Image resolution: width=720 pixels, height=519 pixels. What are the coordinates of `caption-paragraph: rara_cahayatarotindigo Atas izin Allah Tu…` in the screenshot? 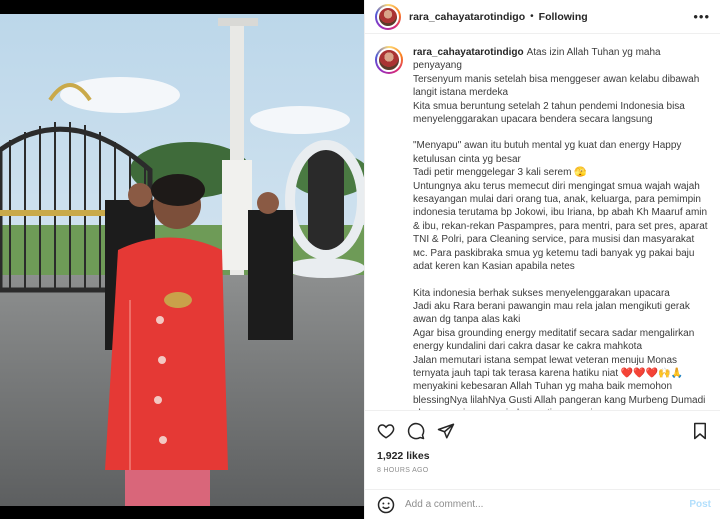 It's located at (562, 86).